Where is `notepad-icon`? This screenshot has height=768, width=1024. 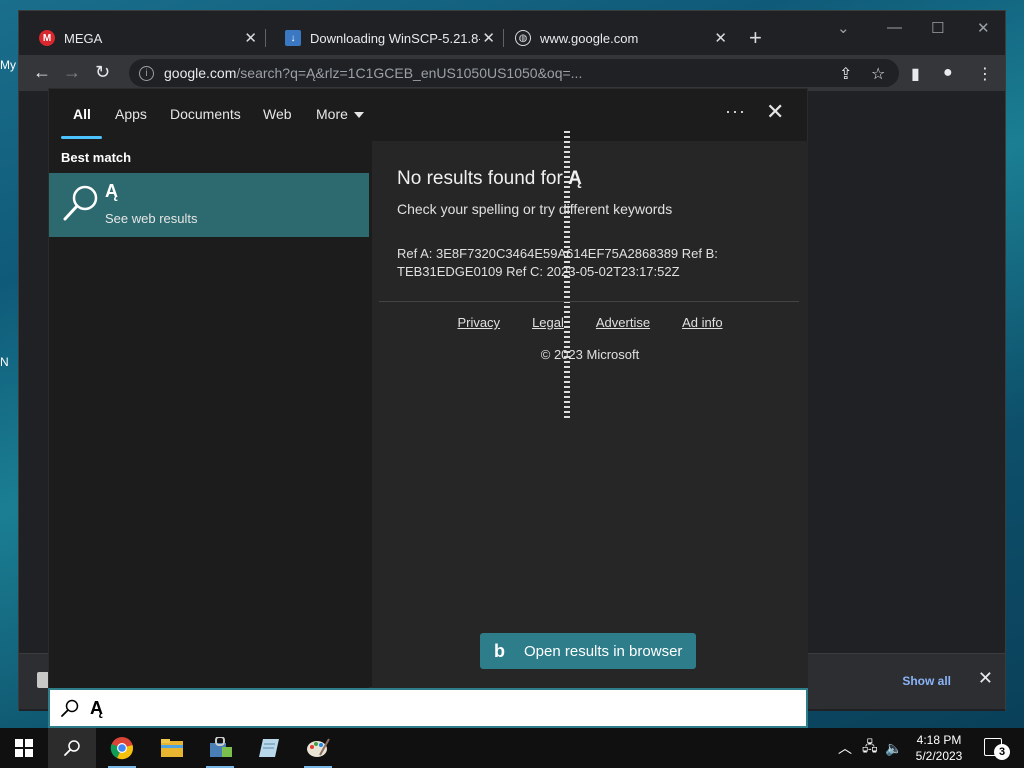
notepad-icon is located at coordinates (269, 748).